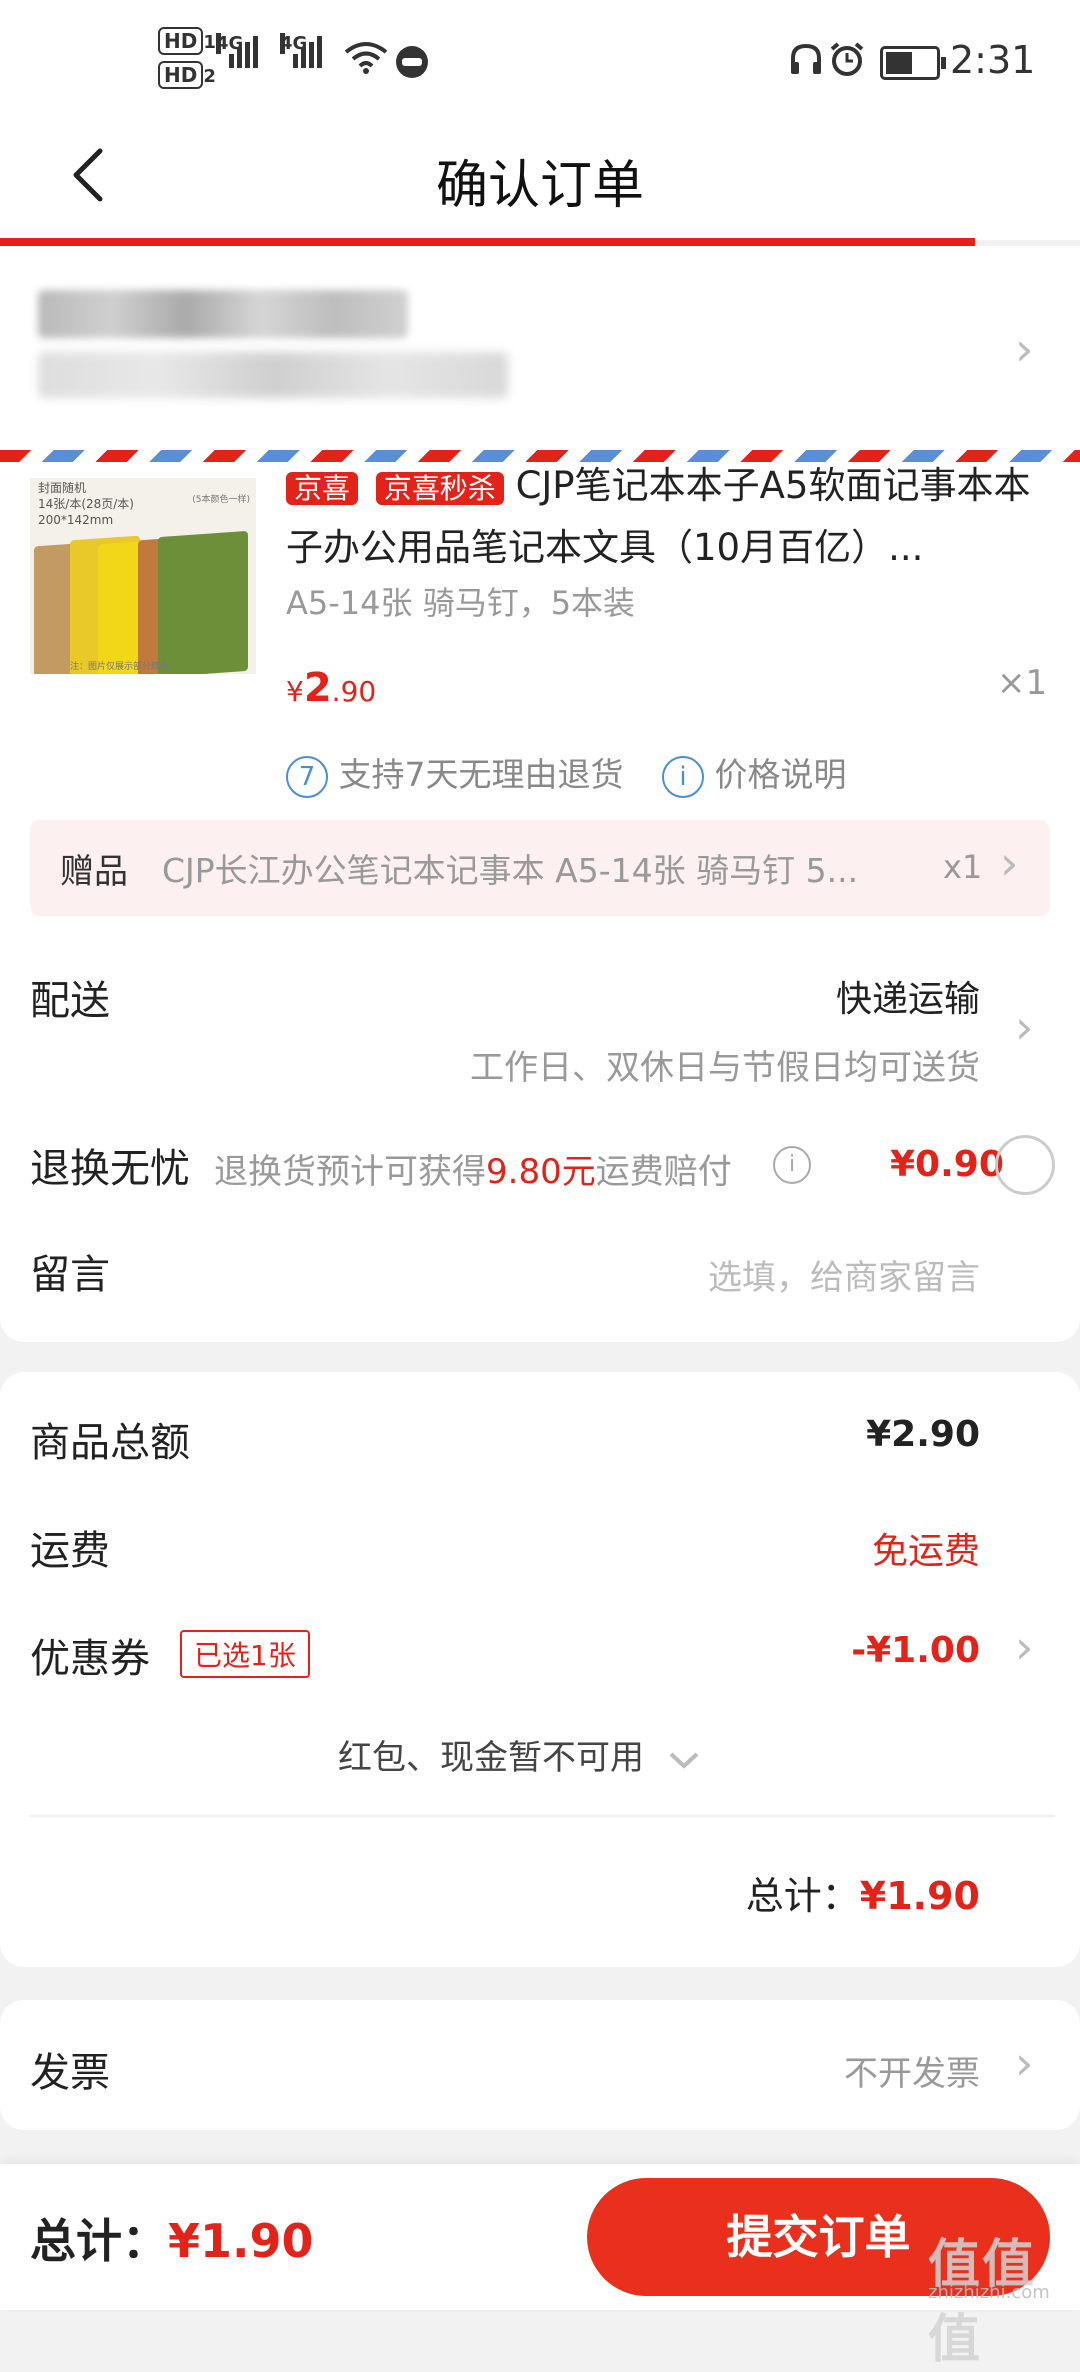 The height and width of the screenshot is (2372, 1080). I want to click on signal-2-icon: 4G, so click(302, 50).